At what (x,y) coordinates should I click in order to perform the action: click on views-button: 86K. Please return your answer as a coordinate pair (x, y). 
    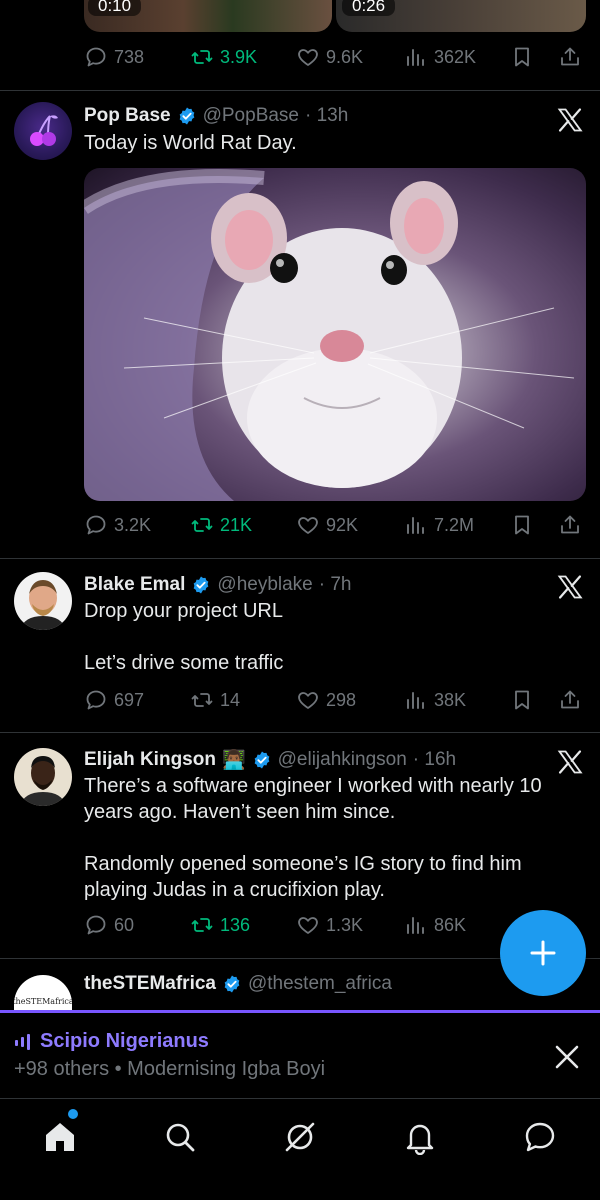
    Looking at the image, I should click on (435, 925).